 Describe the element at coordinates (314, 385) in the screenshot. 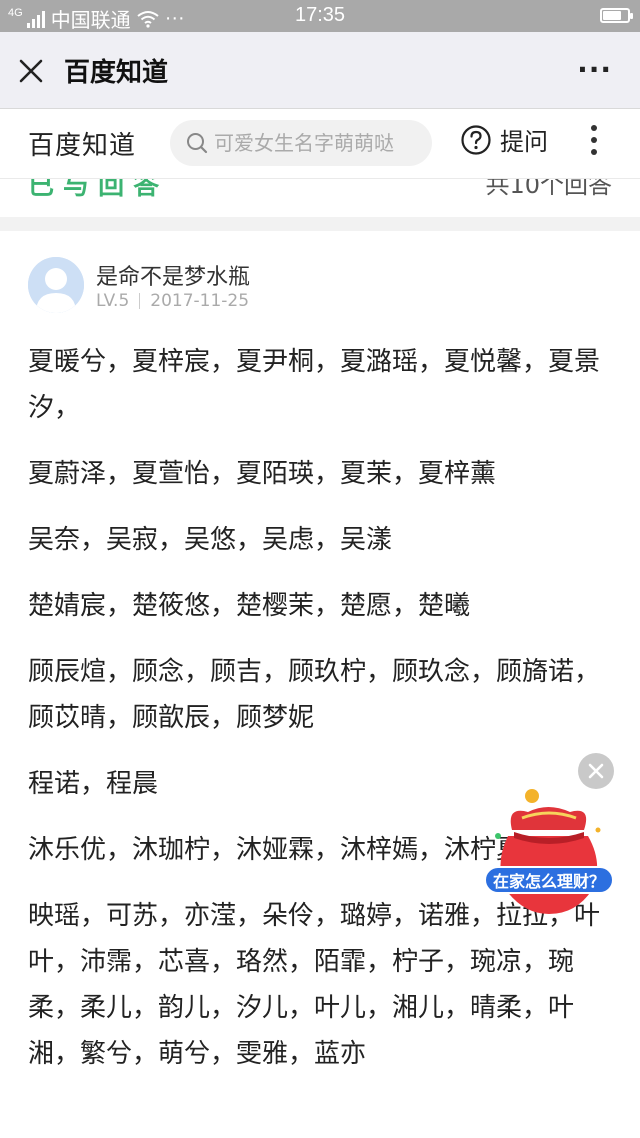

I see `answer-paragraph: 夏暖兮，夏梓宸，夏尹桐，夏潞瑶，夏悦馨，夏景汐，` at that location.